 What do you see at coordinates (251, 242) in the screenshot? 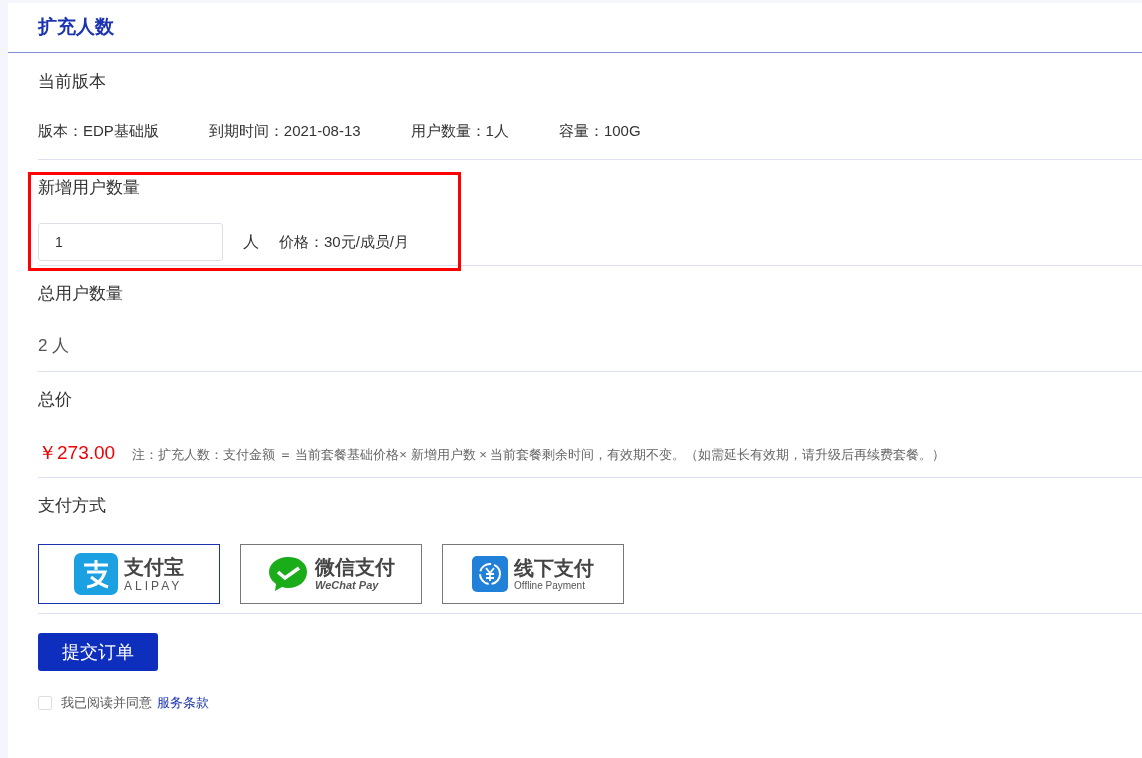
I see `unit-text: 人` at bounding box center [251, 242].